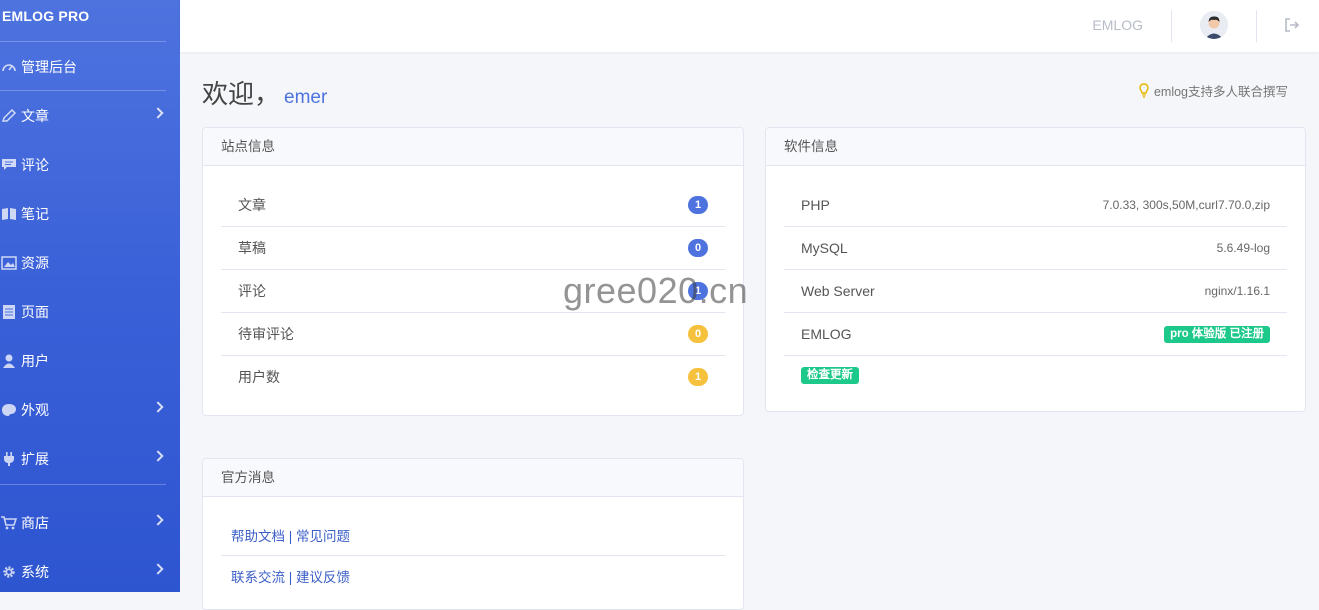 The height and width of the screenshot is (610, 1319). What do you see at coordinates (90, 67) in the screenshot?
I see `sidebar-item-dashboard: 管理后台` at bounding box center [90, 67].